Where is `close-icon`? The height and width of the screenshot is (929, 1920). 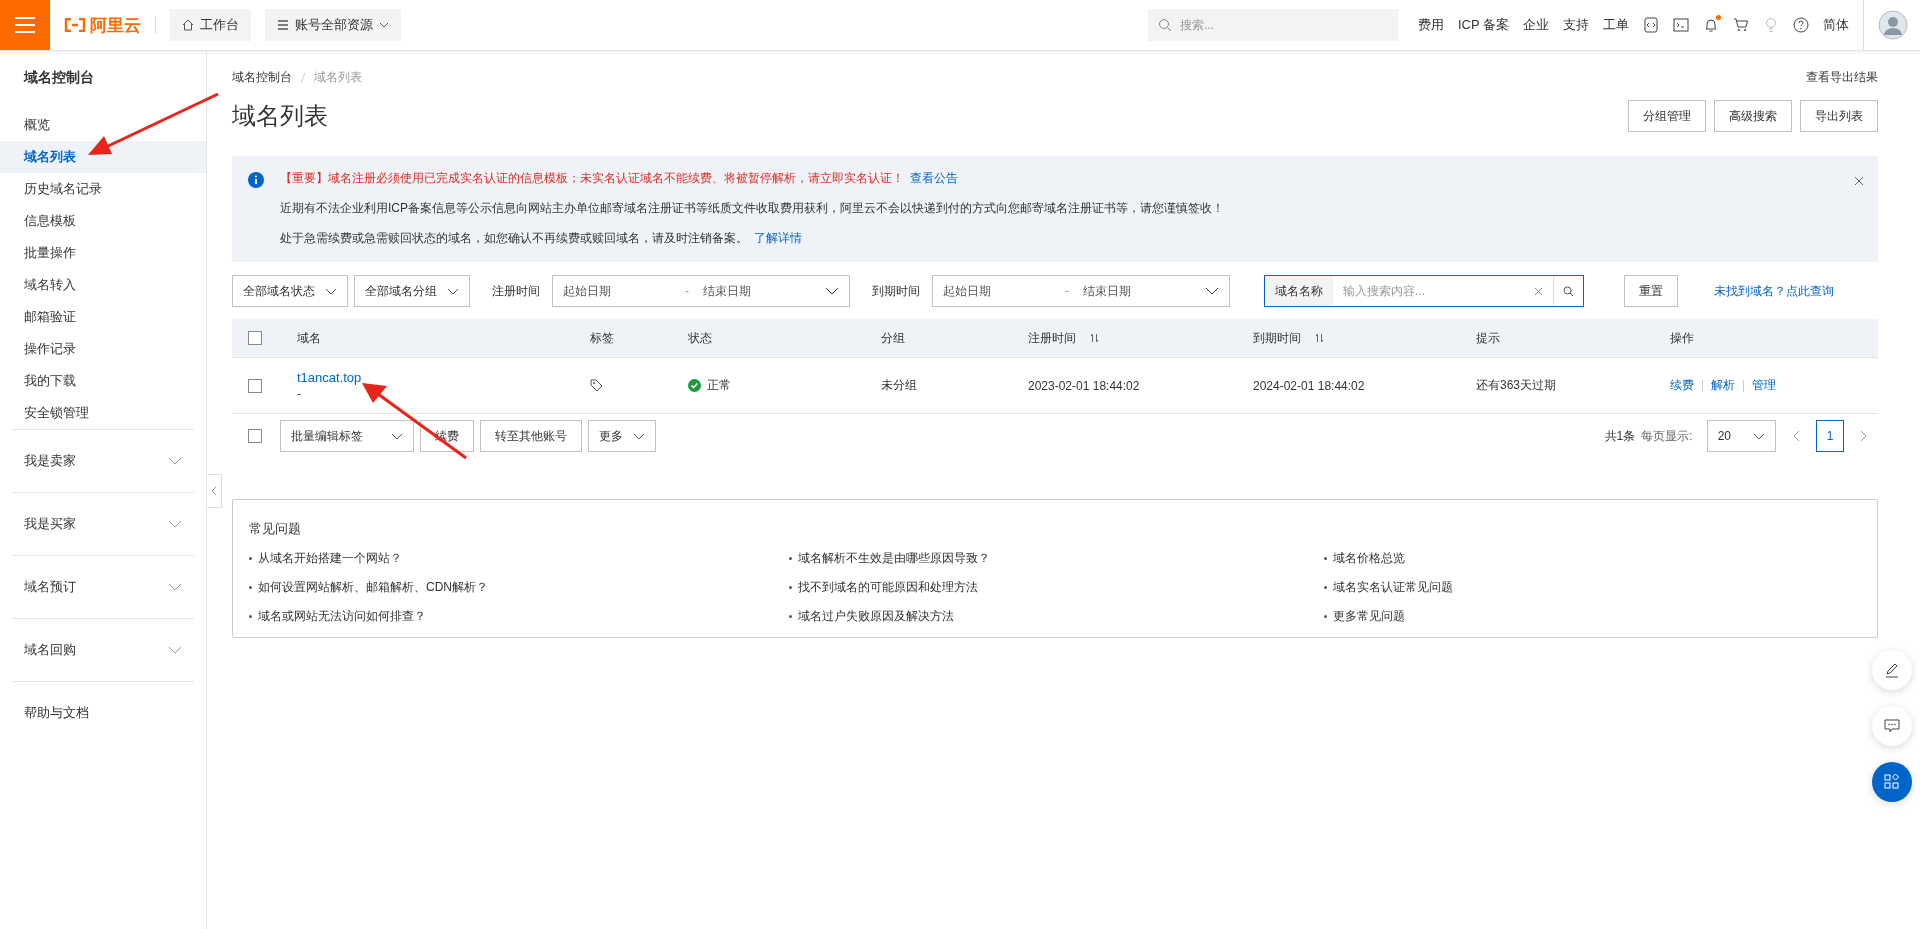
close-icon is located at coordinates (1859, 181).